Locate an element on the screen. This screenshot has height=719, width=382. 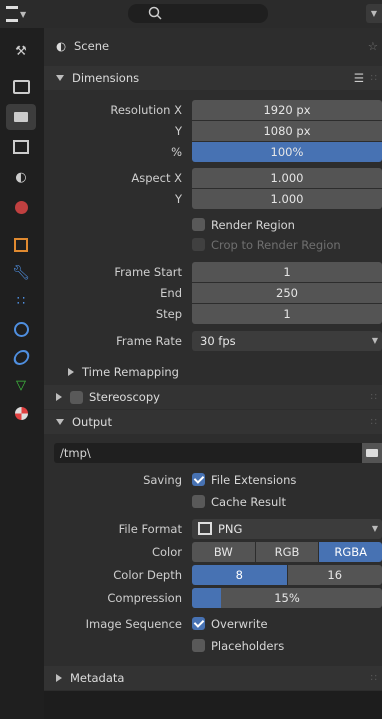
aspect-x-field: 1.000 is located at coordinates (287, 178).